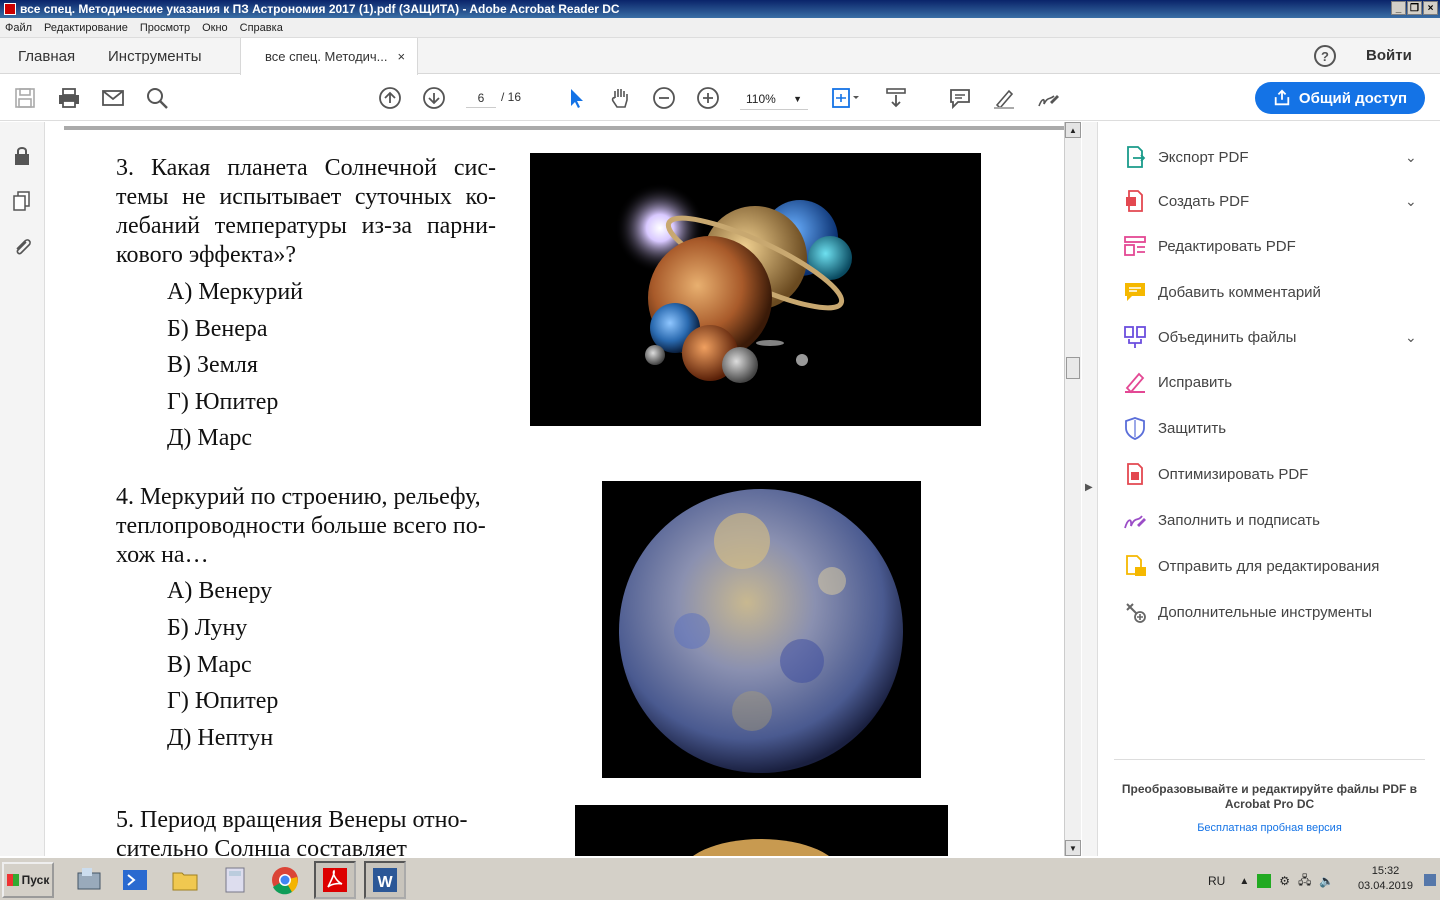 This screenshot has width=1440, height=900. Describe the element at coordinates (1135, 522) in the screenshot. I see `fill-sign-icon` at that location.